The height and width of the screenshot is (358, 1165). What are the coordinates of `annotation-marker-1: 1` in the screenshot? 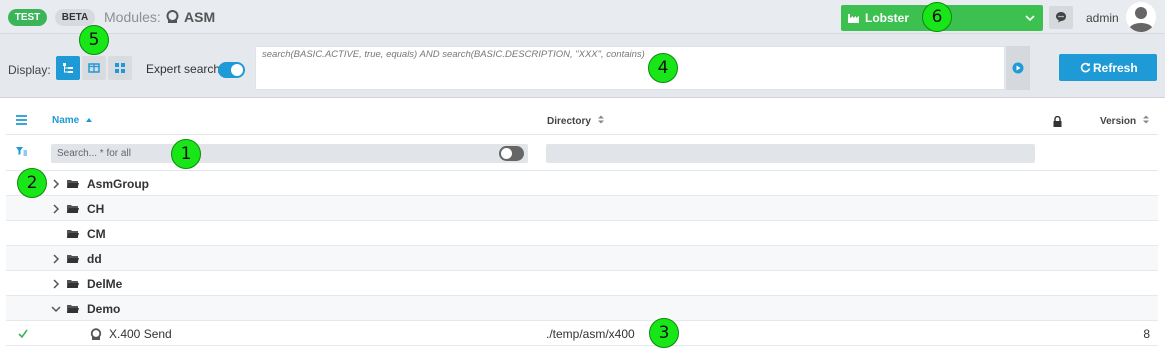 It's located at (186, 154).